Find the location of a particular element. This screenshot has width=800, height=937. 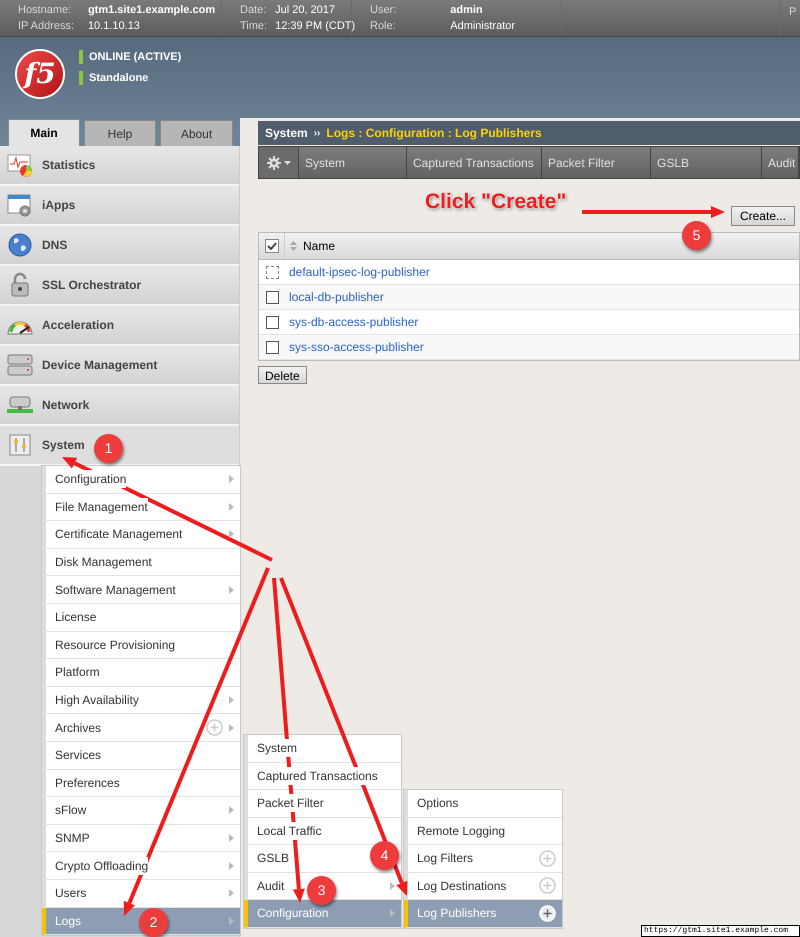

publisher-link: sys-sso-access-publisher is located at coordinates (356, 347).